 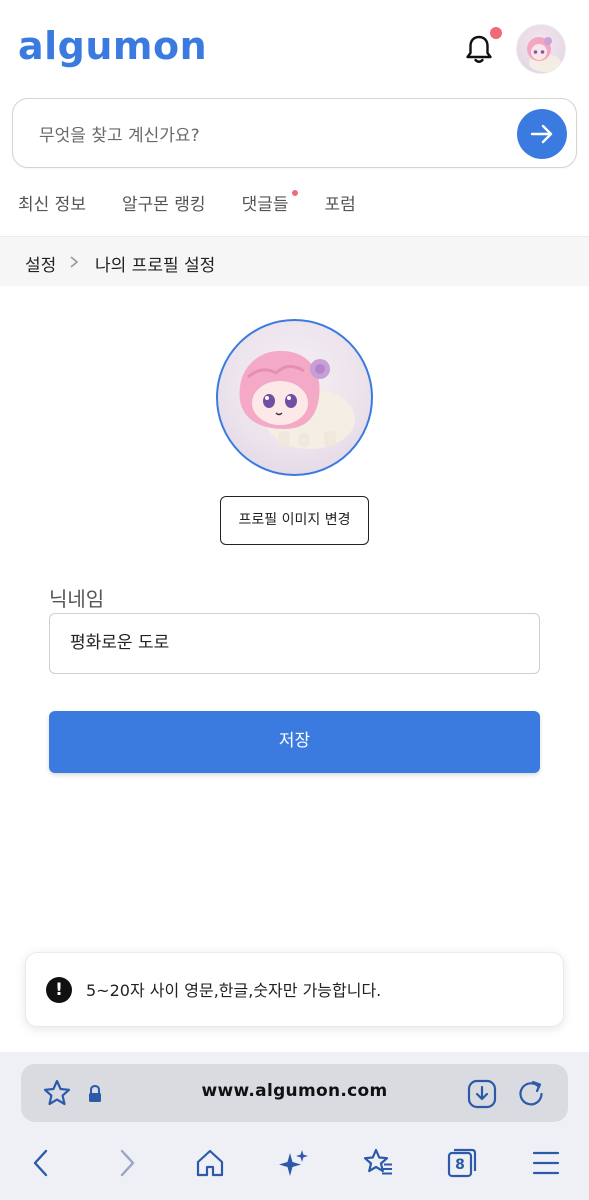 What do you see at coordinates (234, 990) in the screenshot?
I see `toast-message: 5~20자 사이 영문,한글,숫자만 가능합니다.` at bounding box center [234, 990].